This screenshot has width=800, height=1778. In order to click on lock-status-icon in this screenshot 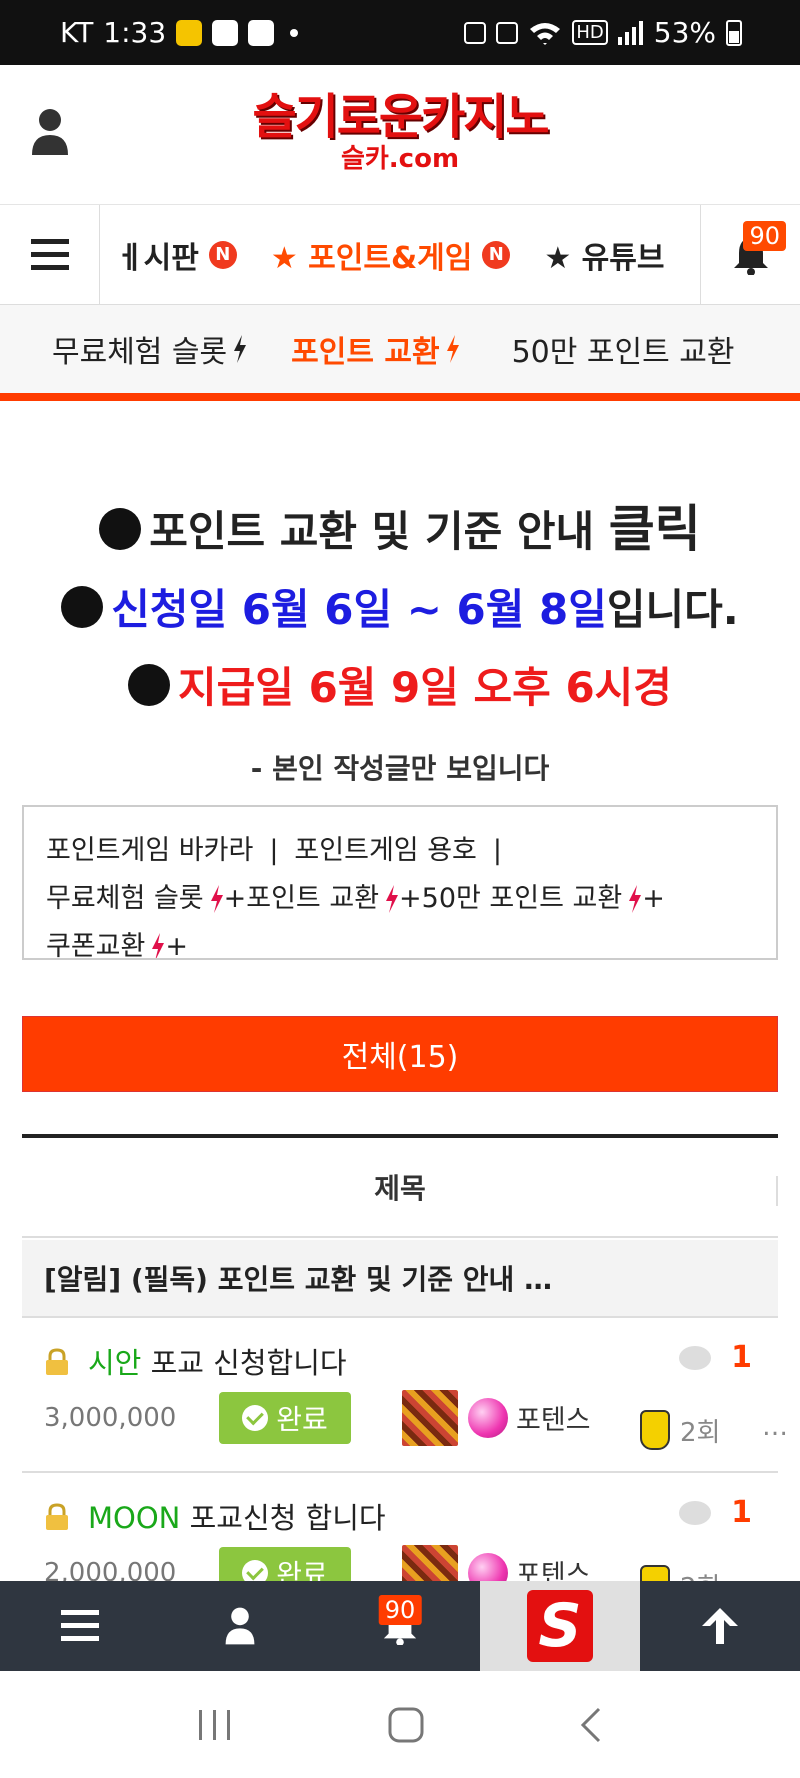, I will do `click(475, 32)`.